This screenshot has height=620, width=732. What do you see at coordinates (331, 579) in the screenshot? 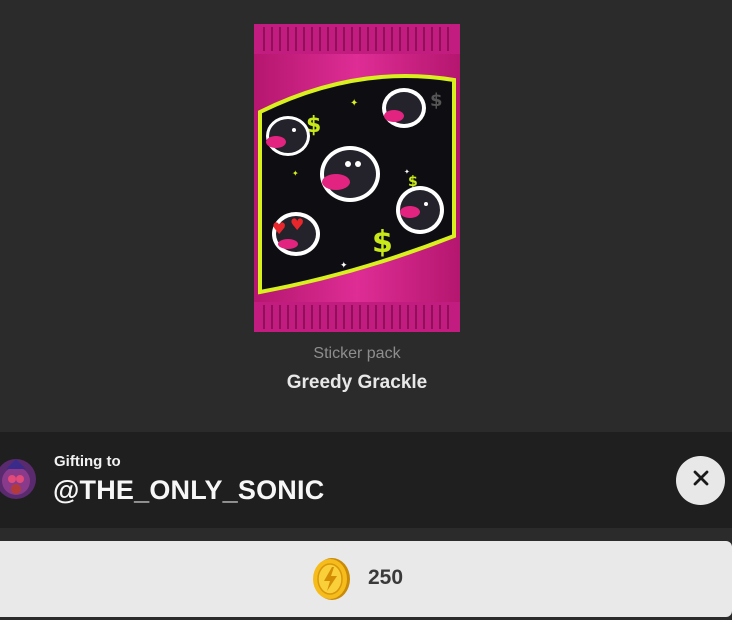
I see `coin-icon` at bounding box center [331, 579].